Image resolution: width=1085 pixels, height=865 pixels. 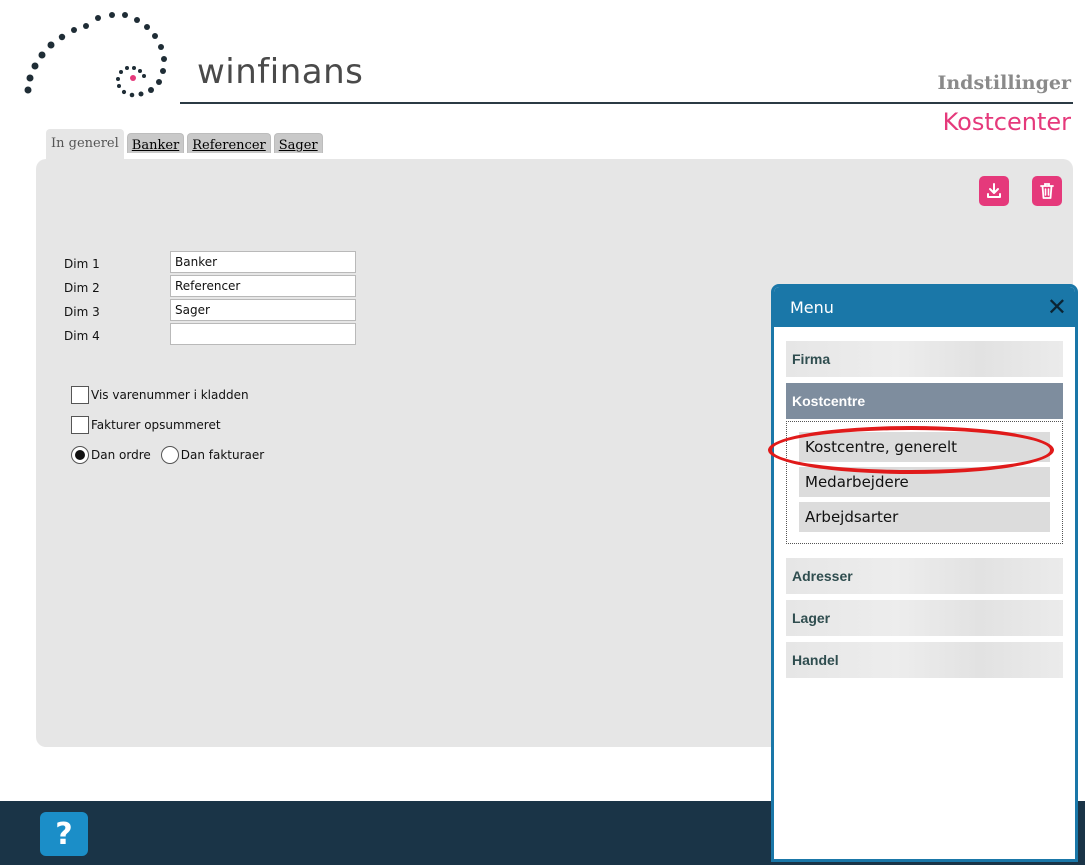 What do you see at coordinates (82, 336) in the screenshot?
I see `dim4-label: Dim 4` at bounding box center [82, 336].